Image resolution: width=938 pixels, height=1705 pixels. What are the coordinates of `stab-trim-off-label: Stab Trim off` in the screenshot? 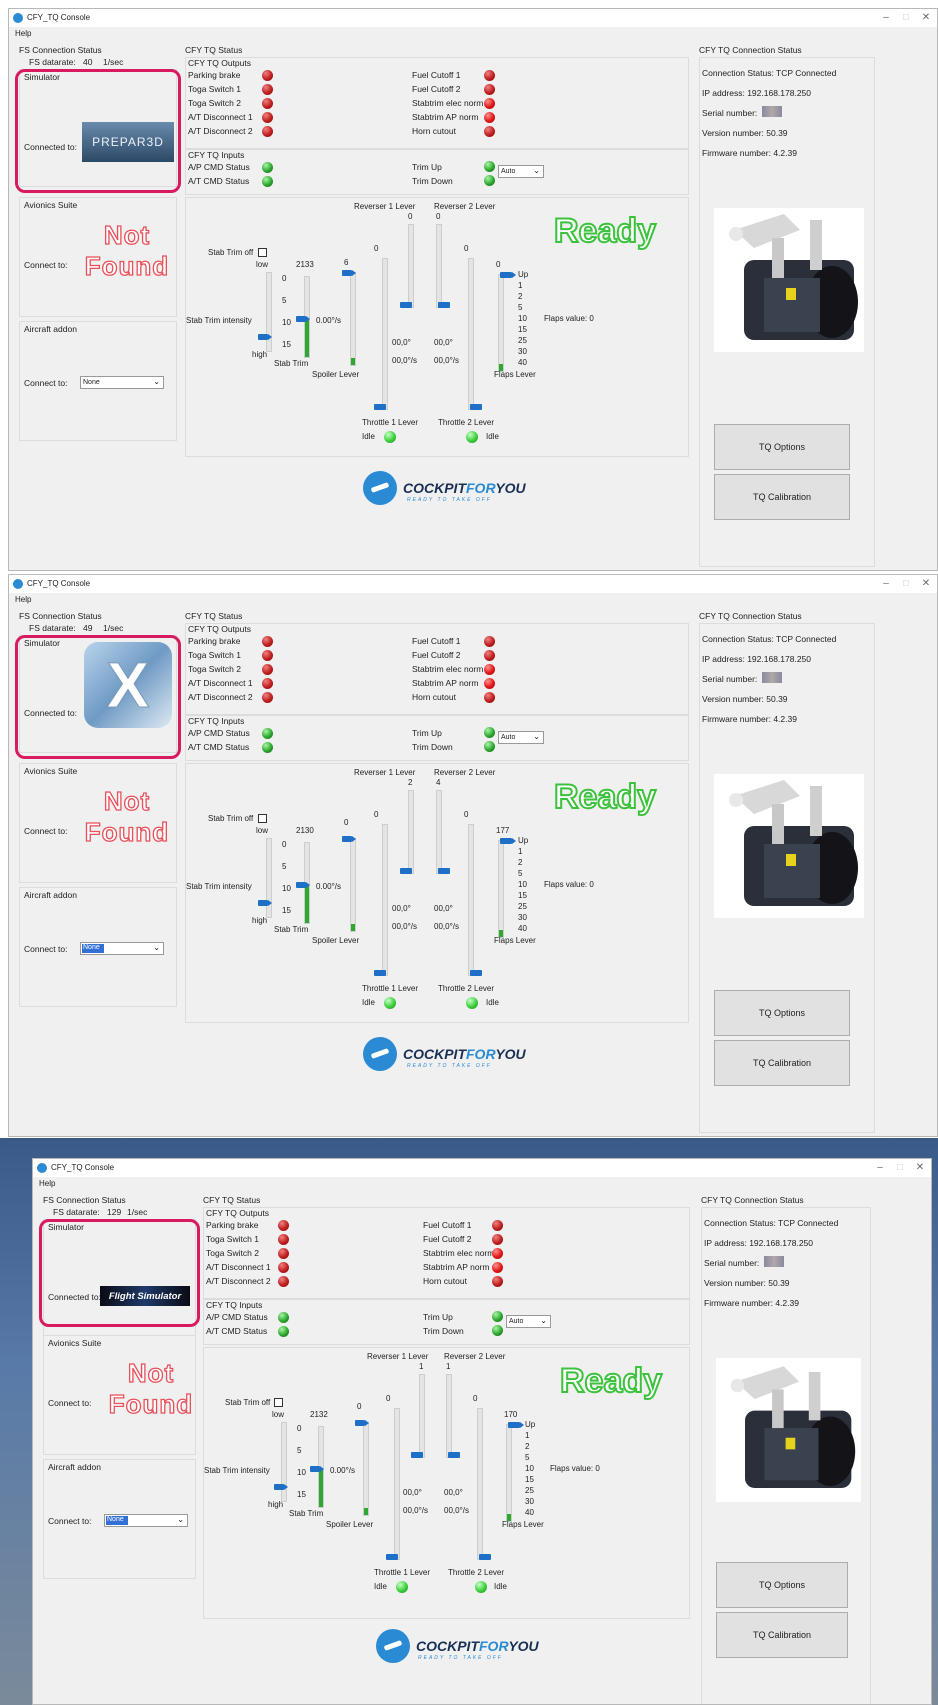 It's located at (248, 1402).